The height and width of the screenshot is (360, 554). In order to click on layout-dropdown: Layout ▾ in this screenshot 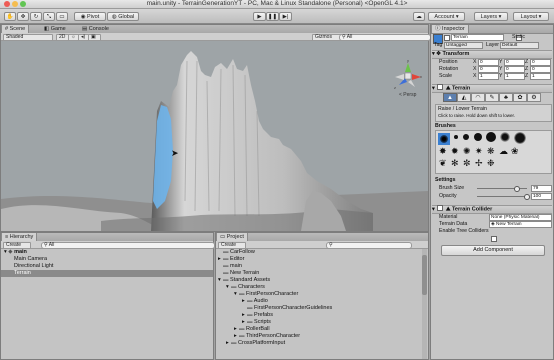, I will do `click(531, 16)`.